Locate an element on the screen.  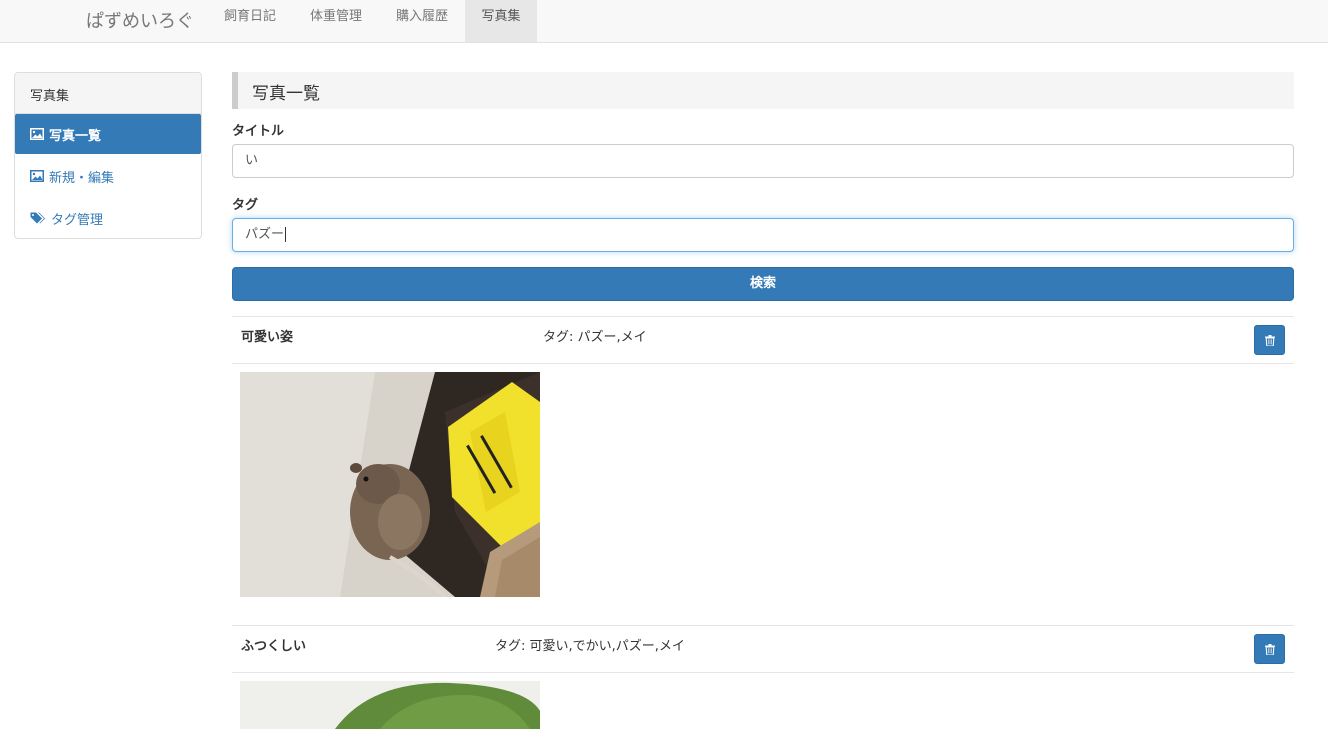
sidebar-item-photo-list: 写真一覧 is located at coordinates (108, 134).